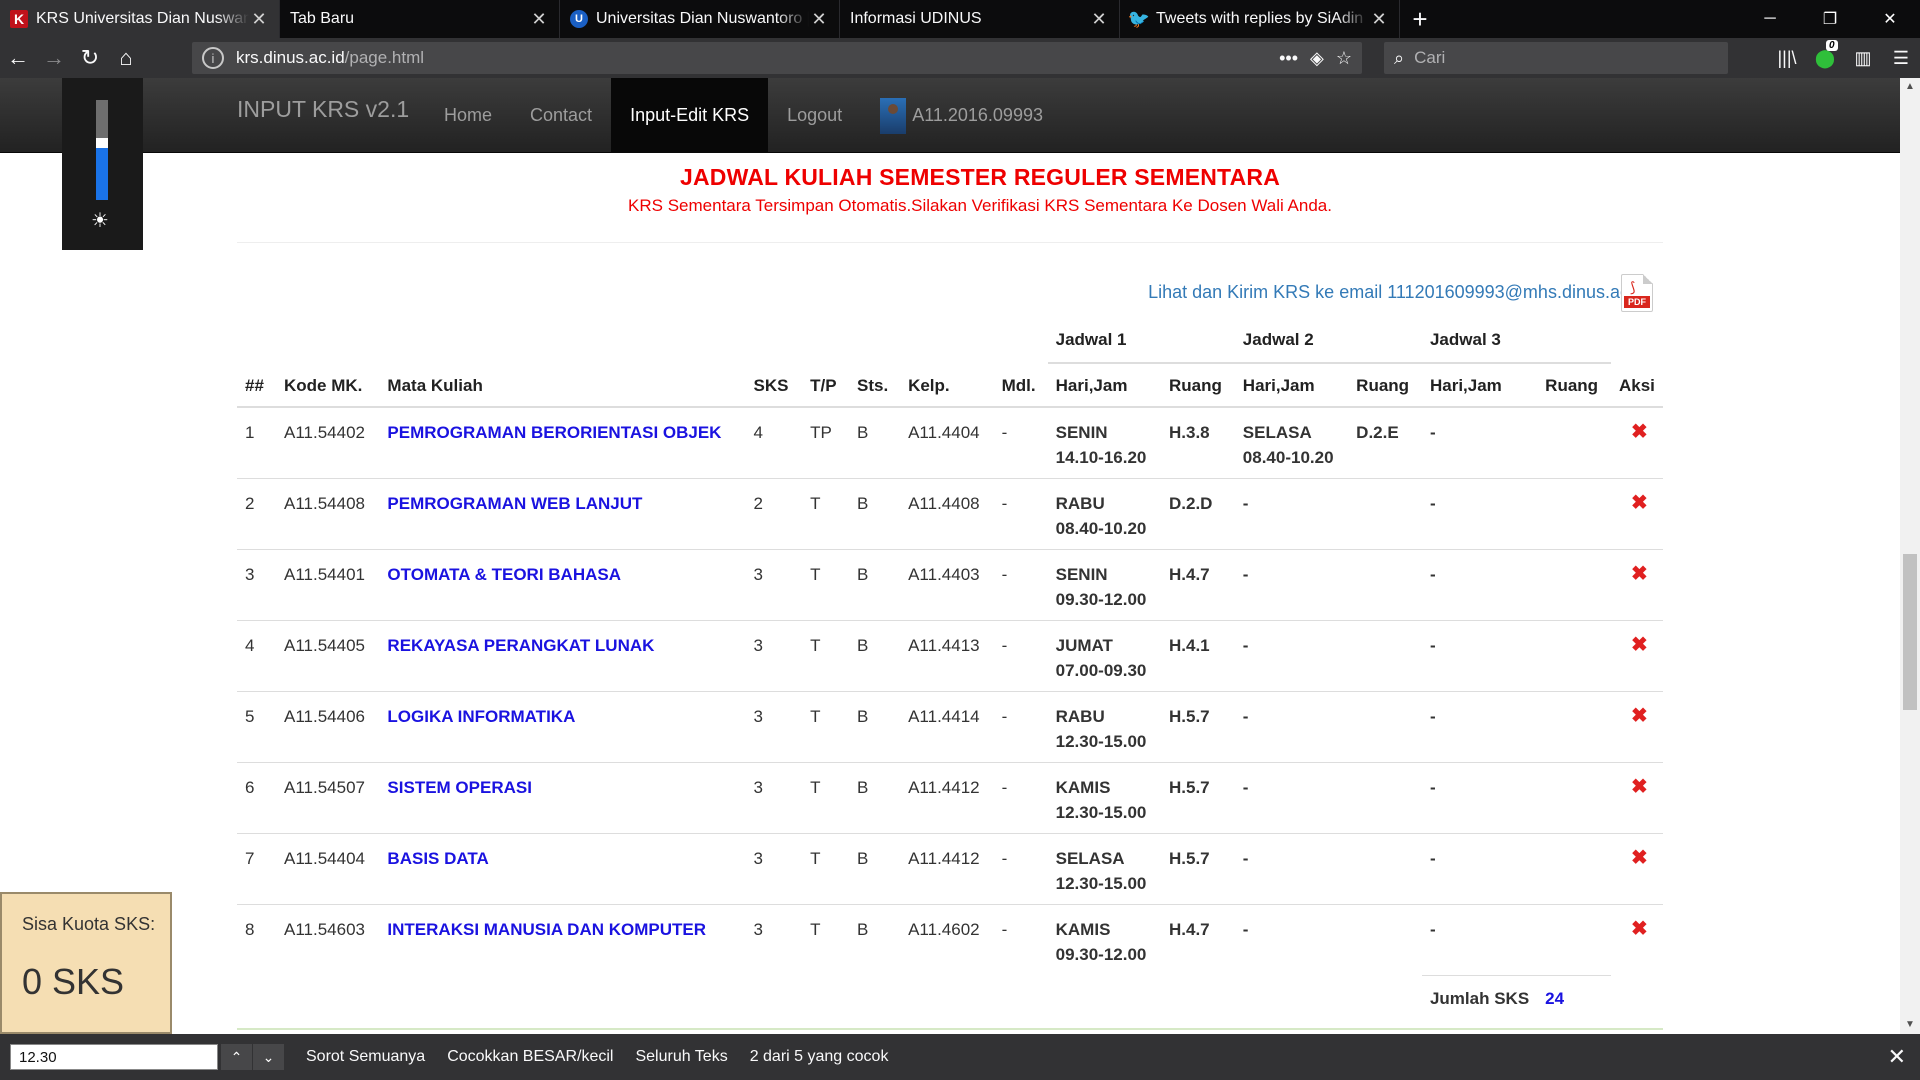 The height and width of the screenshot is (1080, 1920). I want to click on page-scrollbar: ▲ ▼, so click(1910, 556).